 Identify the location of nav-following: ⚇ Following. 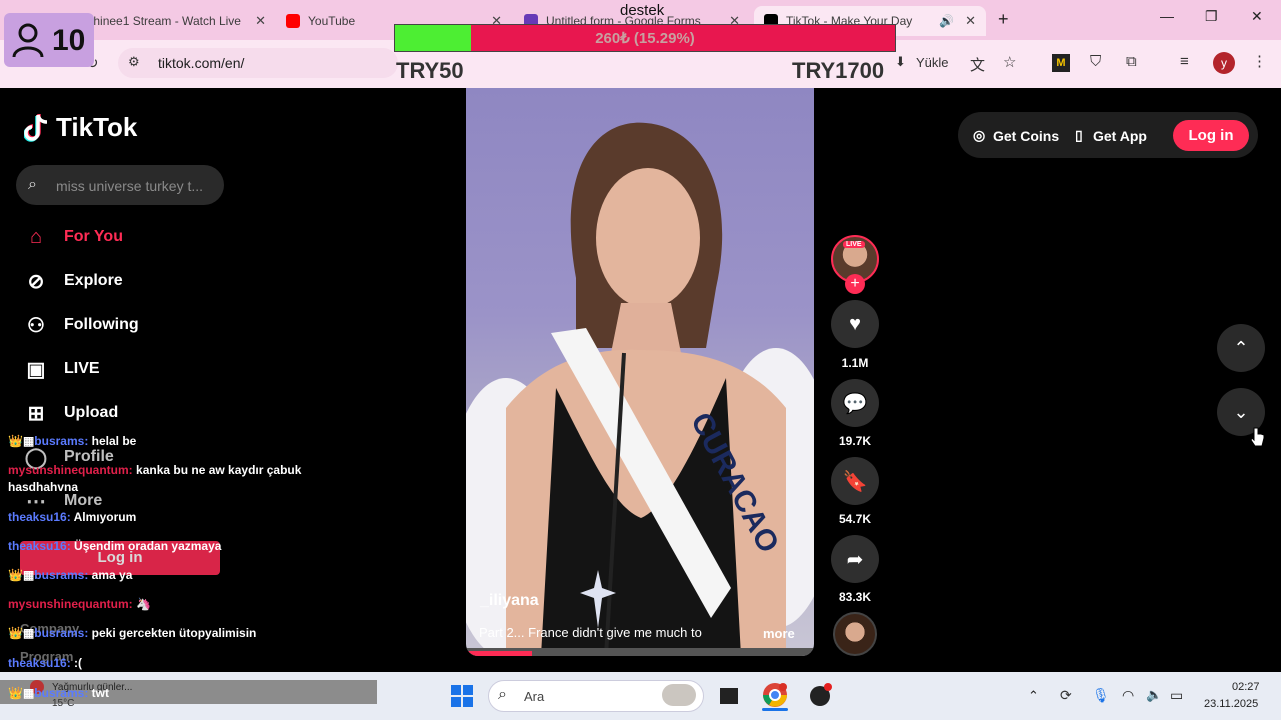
(80, 325).